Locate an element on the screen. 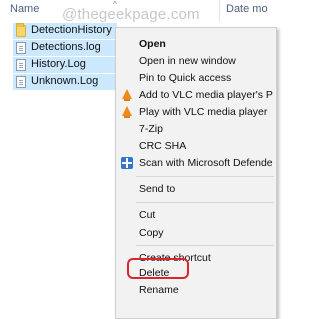 The width and height of the screenshot is (320, 319). menu-item-rename: Rename is located at coordinates (196, 290).